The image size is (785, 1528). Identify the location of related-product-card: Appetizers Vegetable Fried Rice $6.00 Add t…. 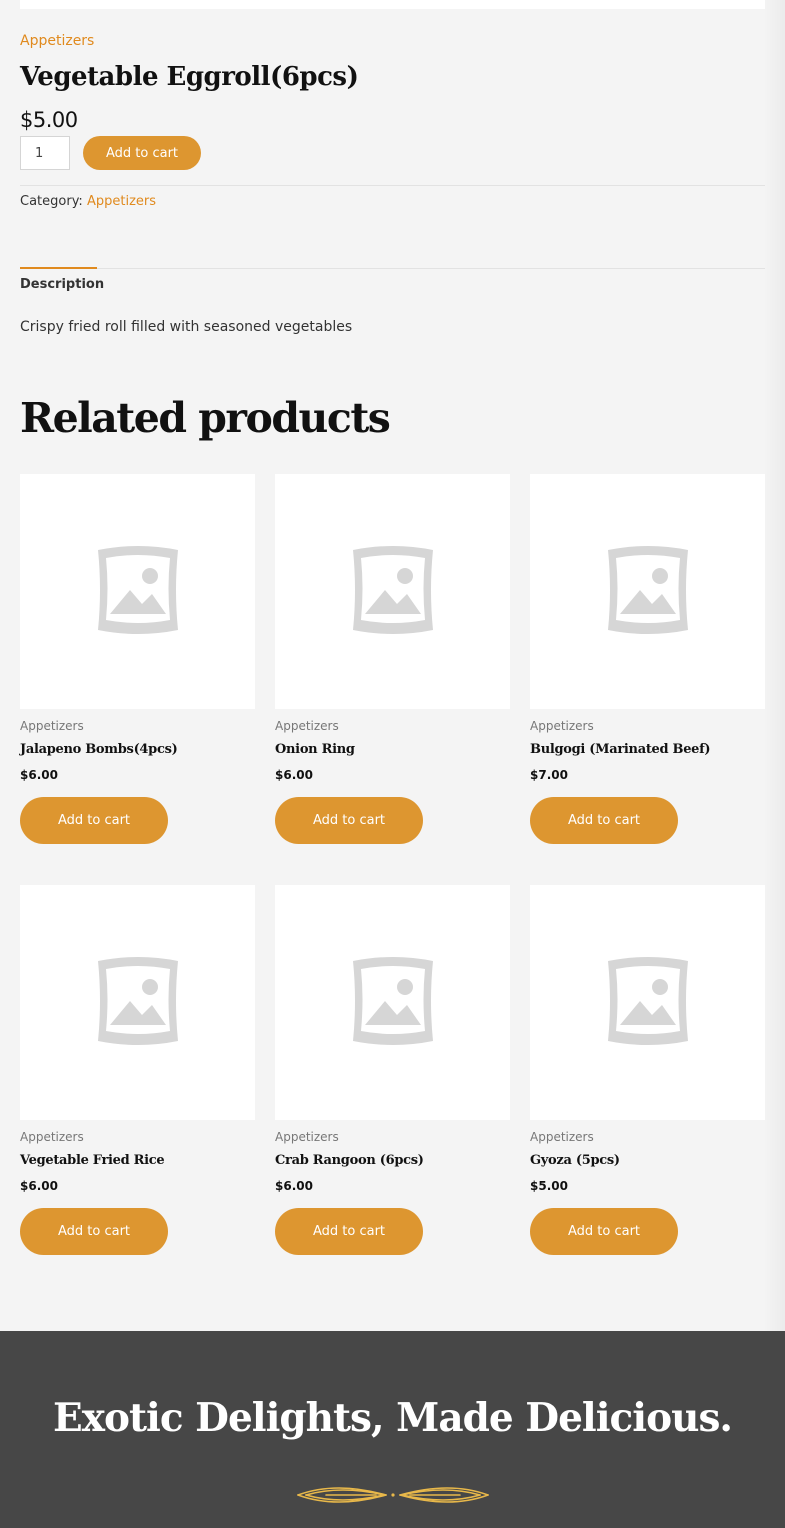
(137, 1075).